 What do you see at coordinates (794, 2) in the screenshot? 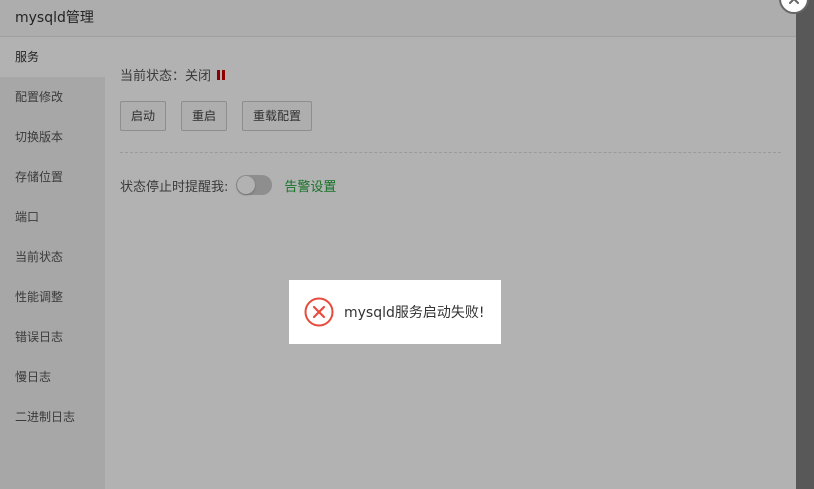
I see `close-icon` at bounding box center [794, 2].